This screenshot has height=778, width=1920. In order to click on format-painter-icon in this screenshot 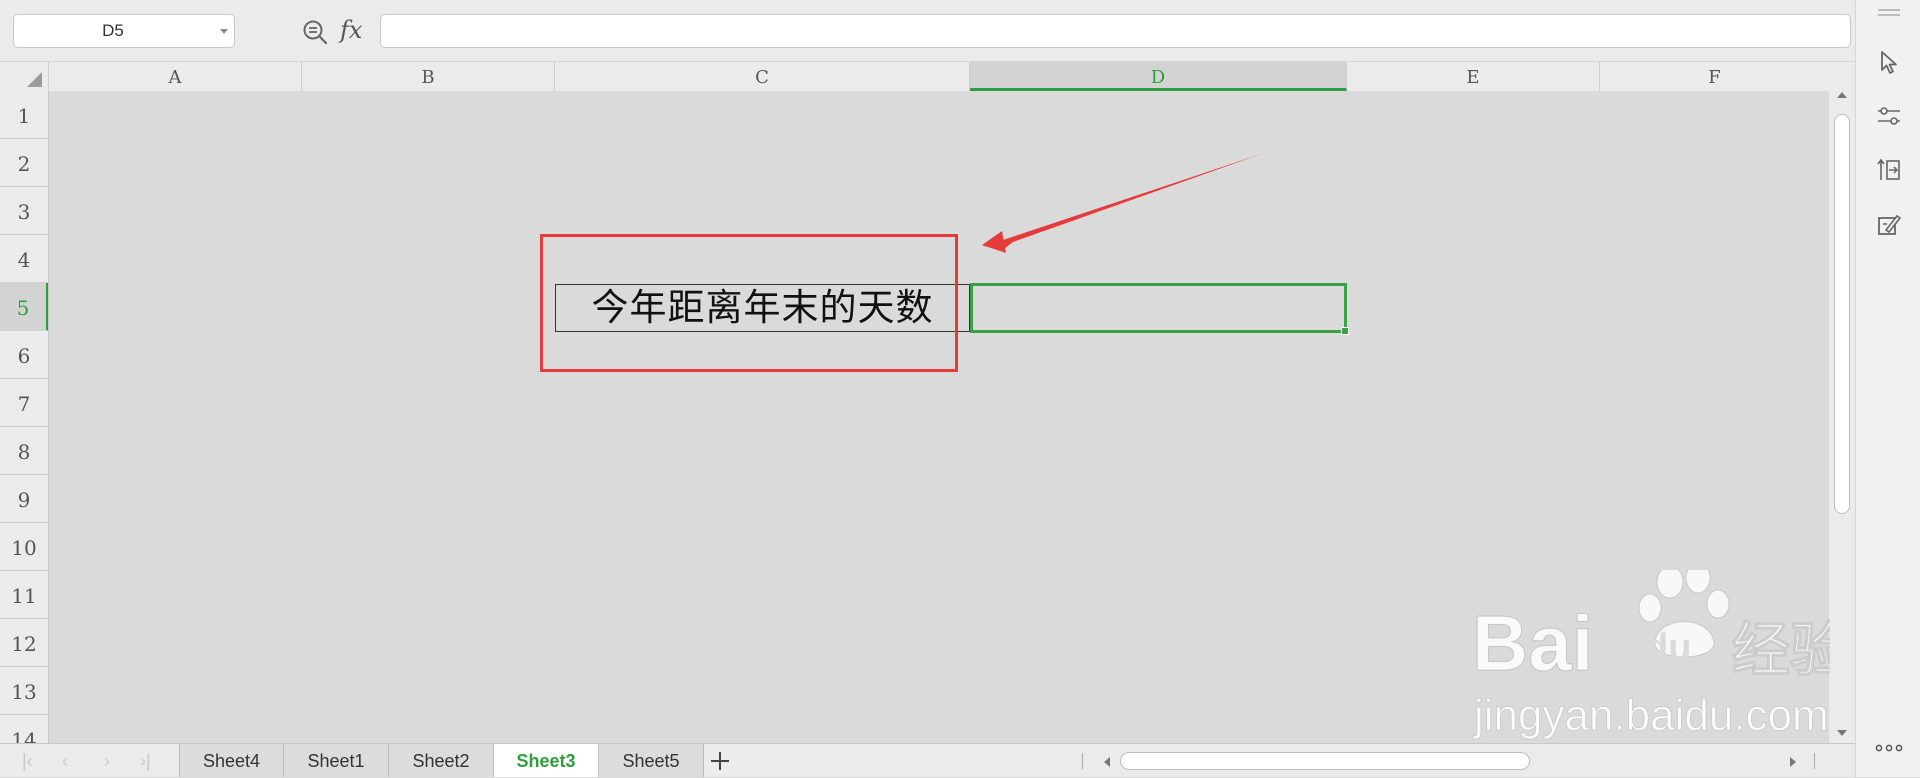, I will do `click(1889, 224)`.